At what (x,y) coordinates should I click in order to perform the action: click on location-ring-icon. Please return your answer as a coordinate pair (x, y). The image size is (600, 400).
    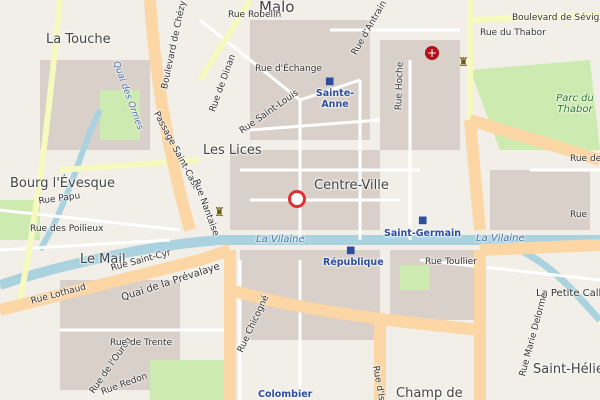
    Looking at the image, I should click on (297, 199).